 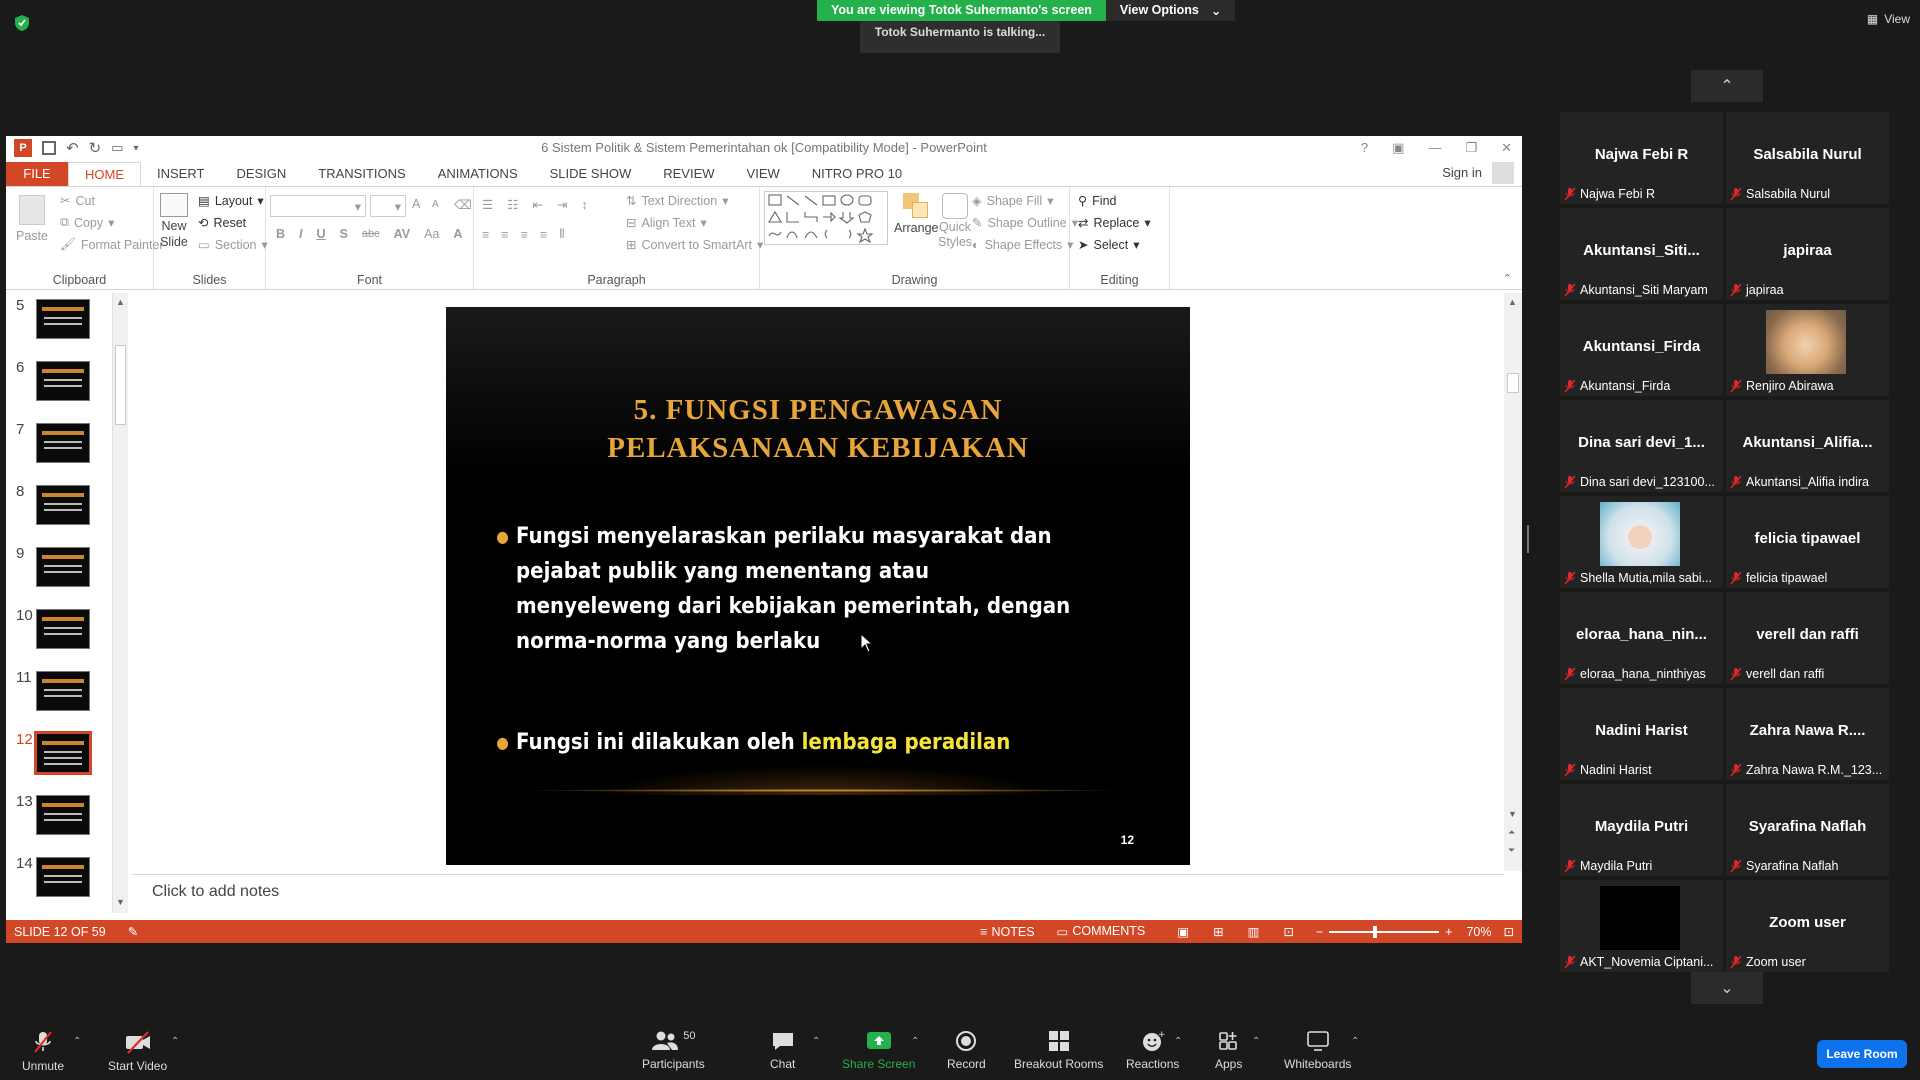 I want to click on slide-sorter-icon: ⊞, so click(x=1218, y=931).